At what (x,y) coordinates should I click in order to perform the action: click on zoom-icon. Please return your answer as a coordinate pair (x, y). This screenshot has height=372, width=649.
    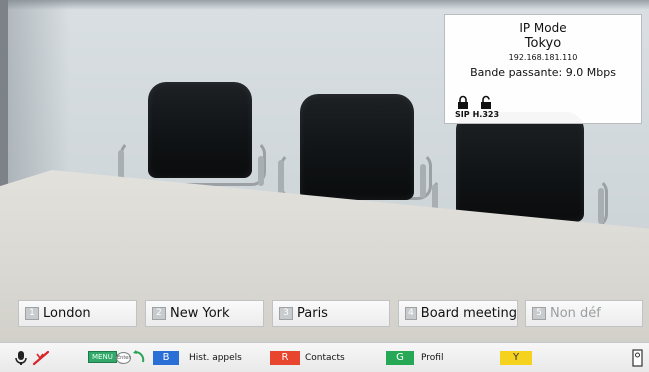
    Looking at the image, I should click on (638, 358).